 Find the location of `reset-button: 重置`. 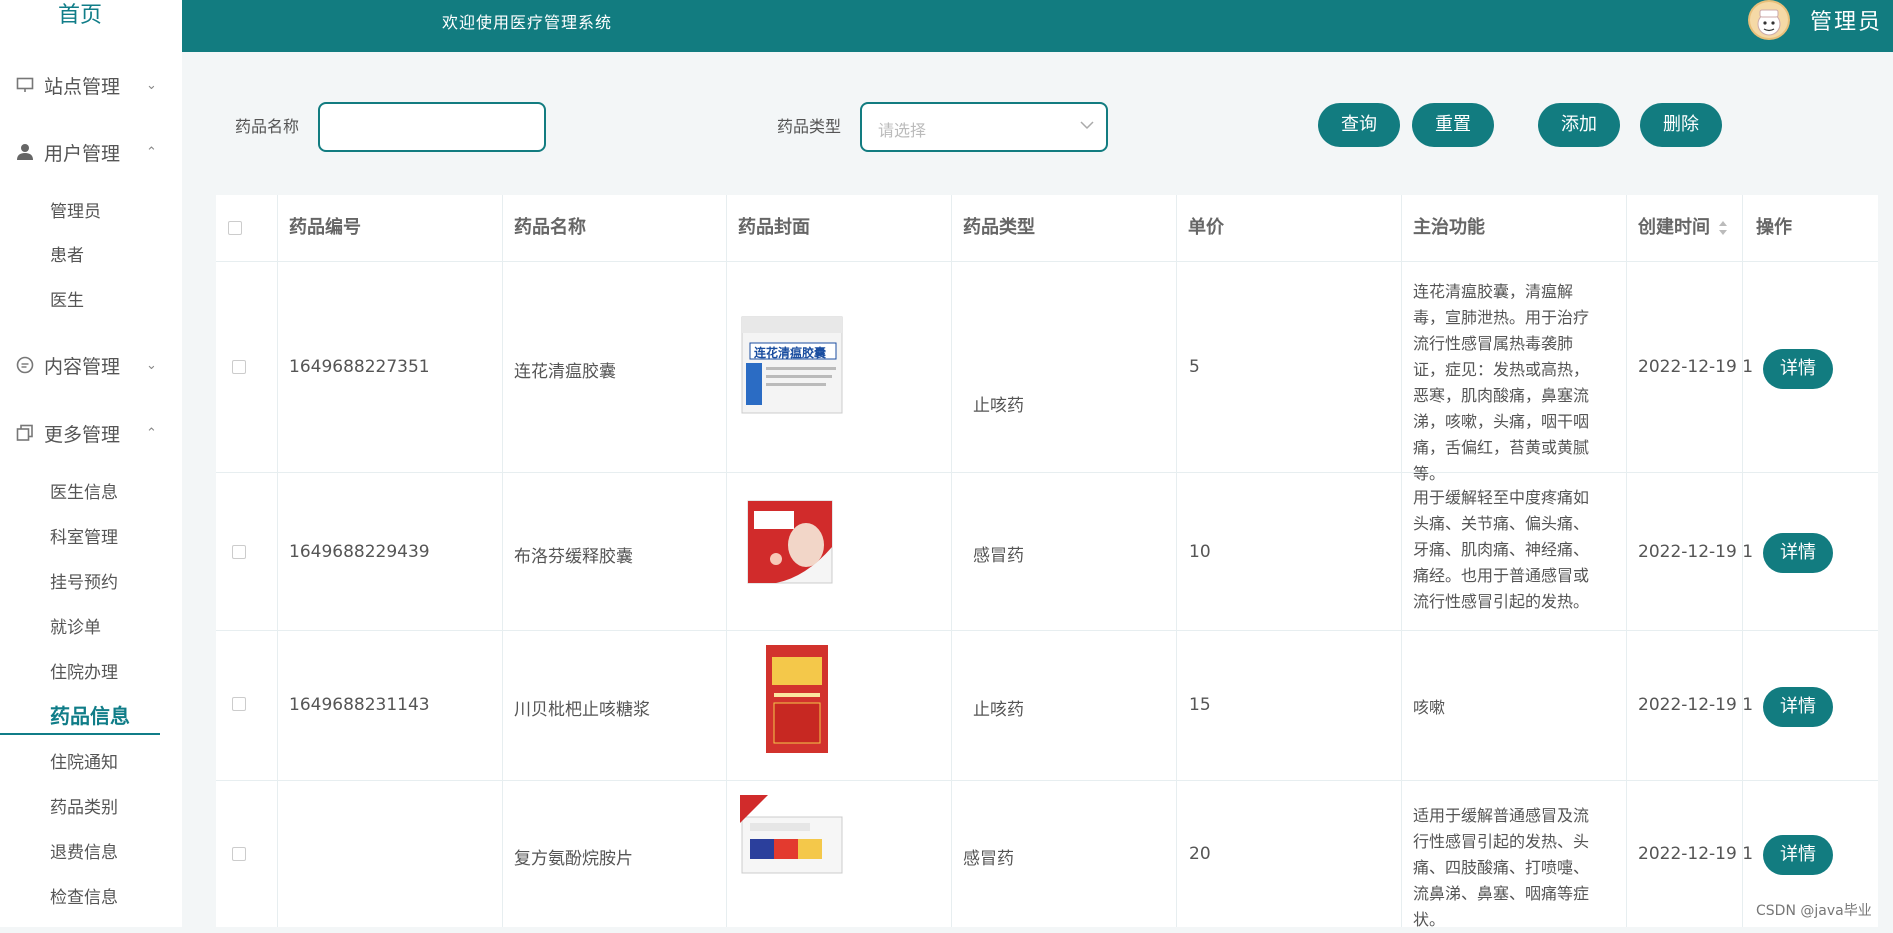

reset-button: 重置 is located at coordinates (1453, 125).